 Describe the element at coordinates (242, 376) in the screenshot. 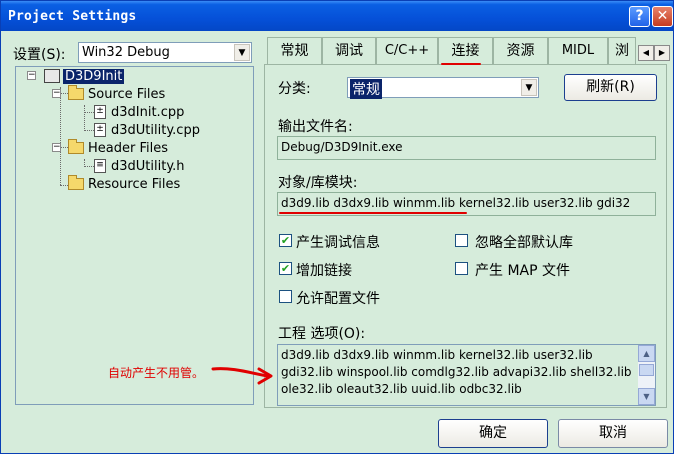

I see `annotation-arrow-icon` at that location.